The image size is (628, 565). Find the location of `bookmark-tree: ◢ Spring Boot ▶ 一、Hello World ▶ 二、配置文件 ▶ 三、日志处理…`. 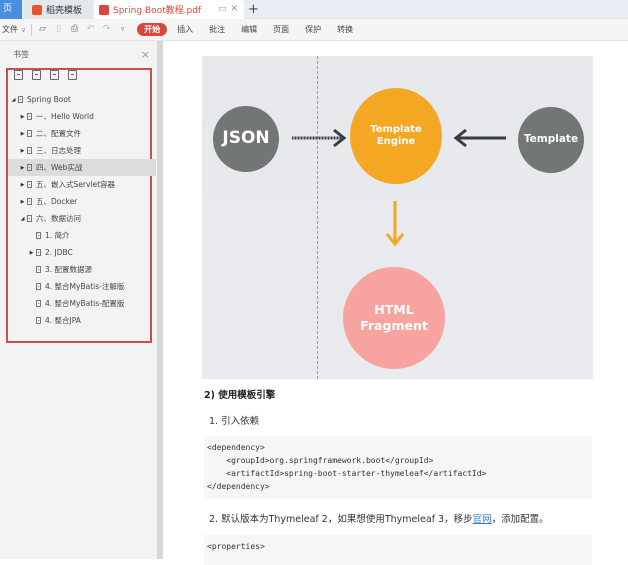

bookmark-tree: ◢ Spring Boot ▶ 一、Hello World ▶ 二、配置文件 ▶ 三、日志处理… is located at coordinates (82, 210).